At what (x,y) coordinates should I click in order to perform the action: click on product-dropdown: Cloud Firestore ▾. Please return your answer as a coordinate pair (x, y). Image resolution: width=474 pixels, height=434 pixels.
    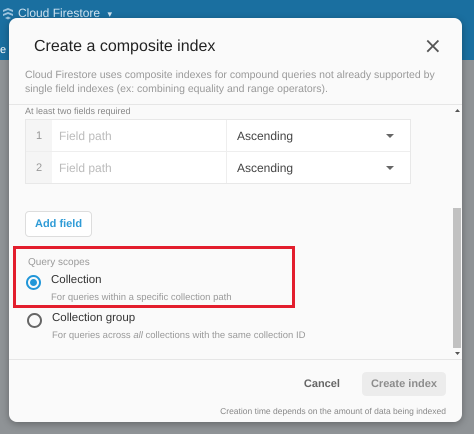
    Looking at the image, I should click on (65, 13).